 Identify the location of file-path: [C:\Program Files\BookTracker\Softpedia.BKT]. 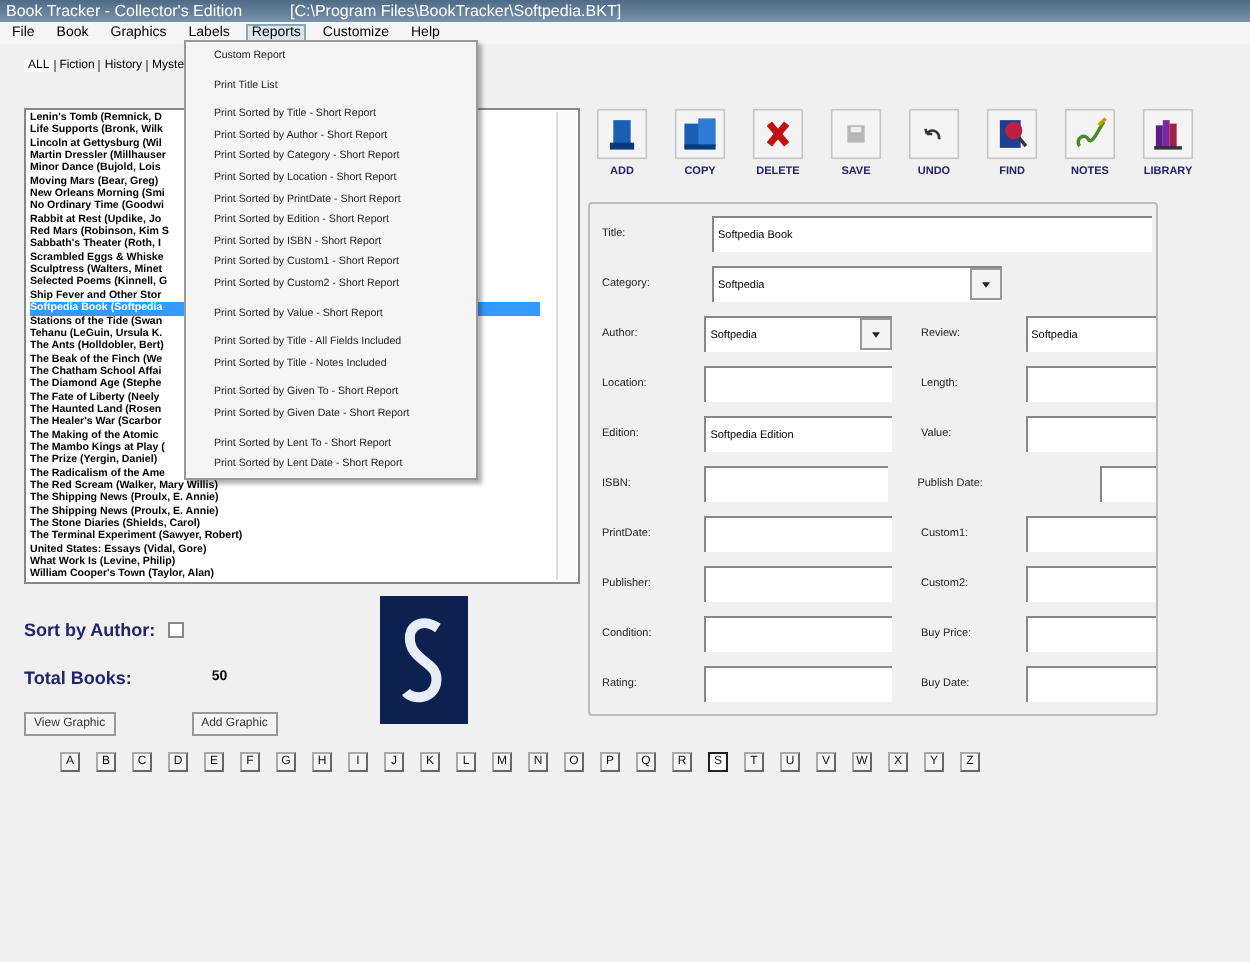
(456, 11).